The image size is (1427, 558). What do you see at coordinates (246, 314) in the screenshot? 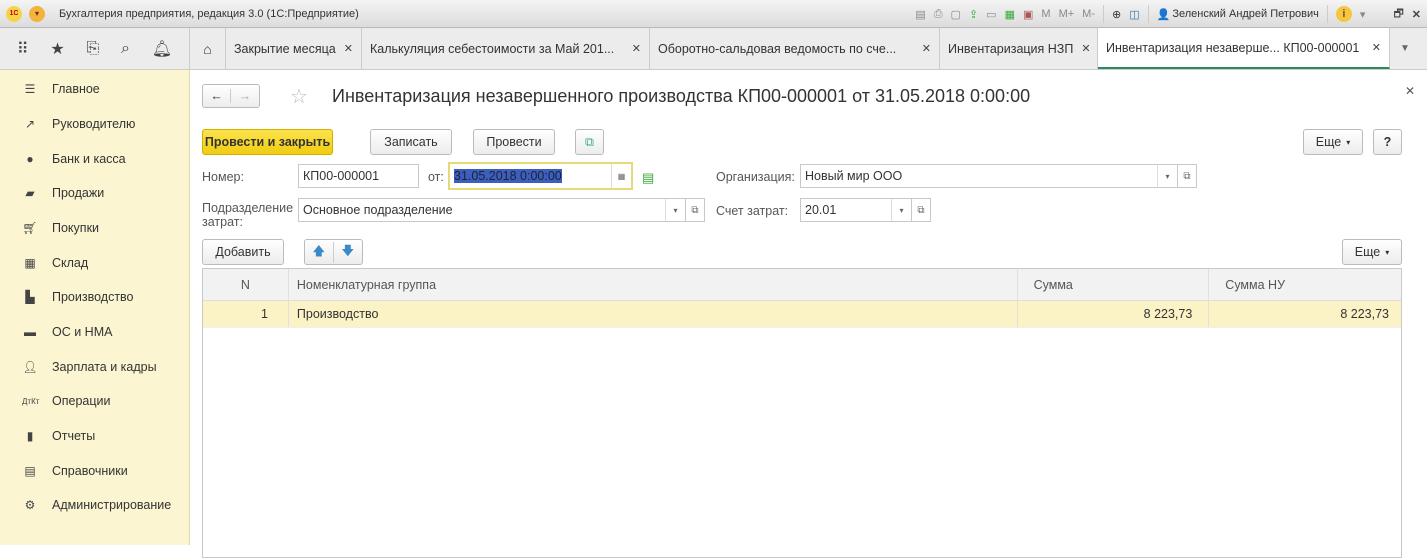
I see `cell-n: 1` at bounding box center [246, 314].